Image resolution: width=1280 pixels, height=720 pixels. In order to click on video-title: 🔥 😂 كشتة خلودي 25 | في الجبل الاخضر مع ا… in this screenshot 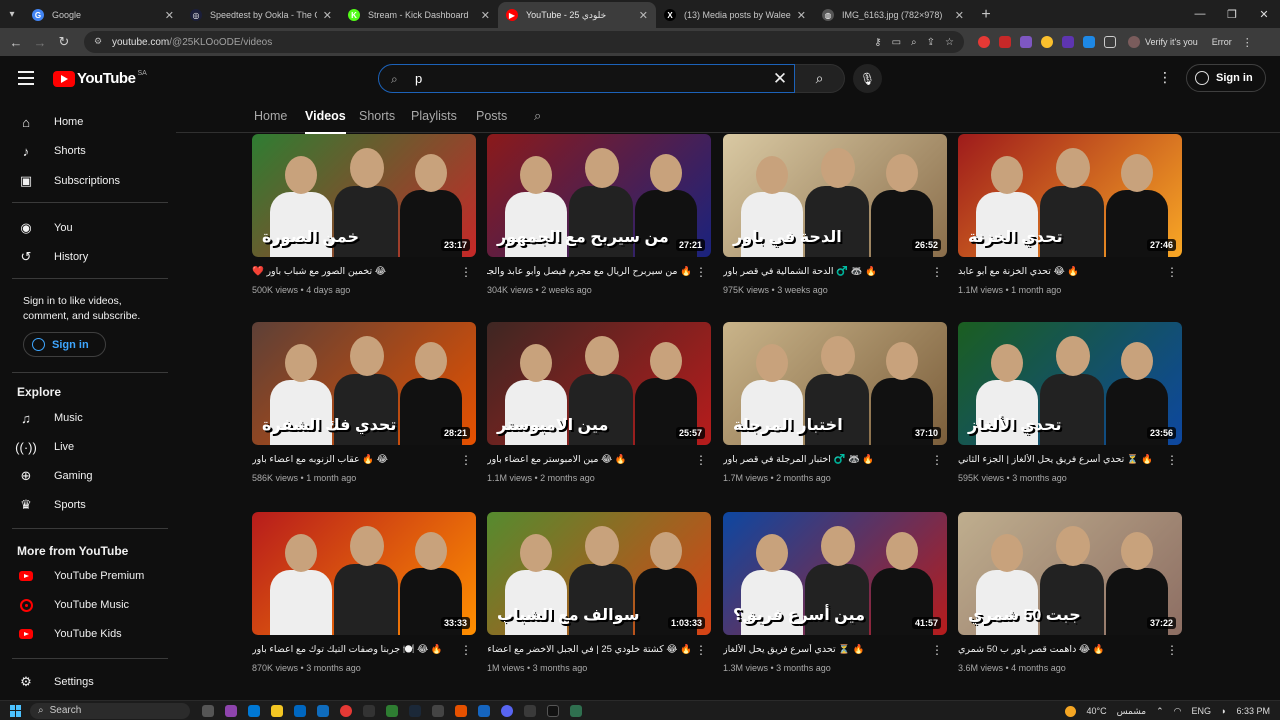, I will do `click(589, 649)`.